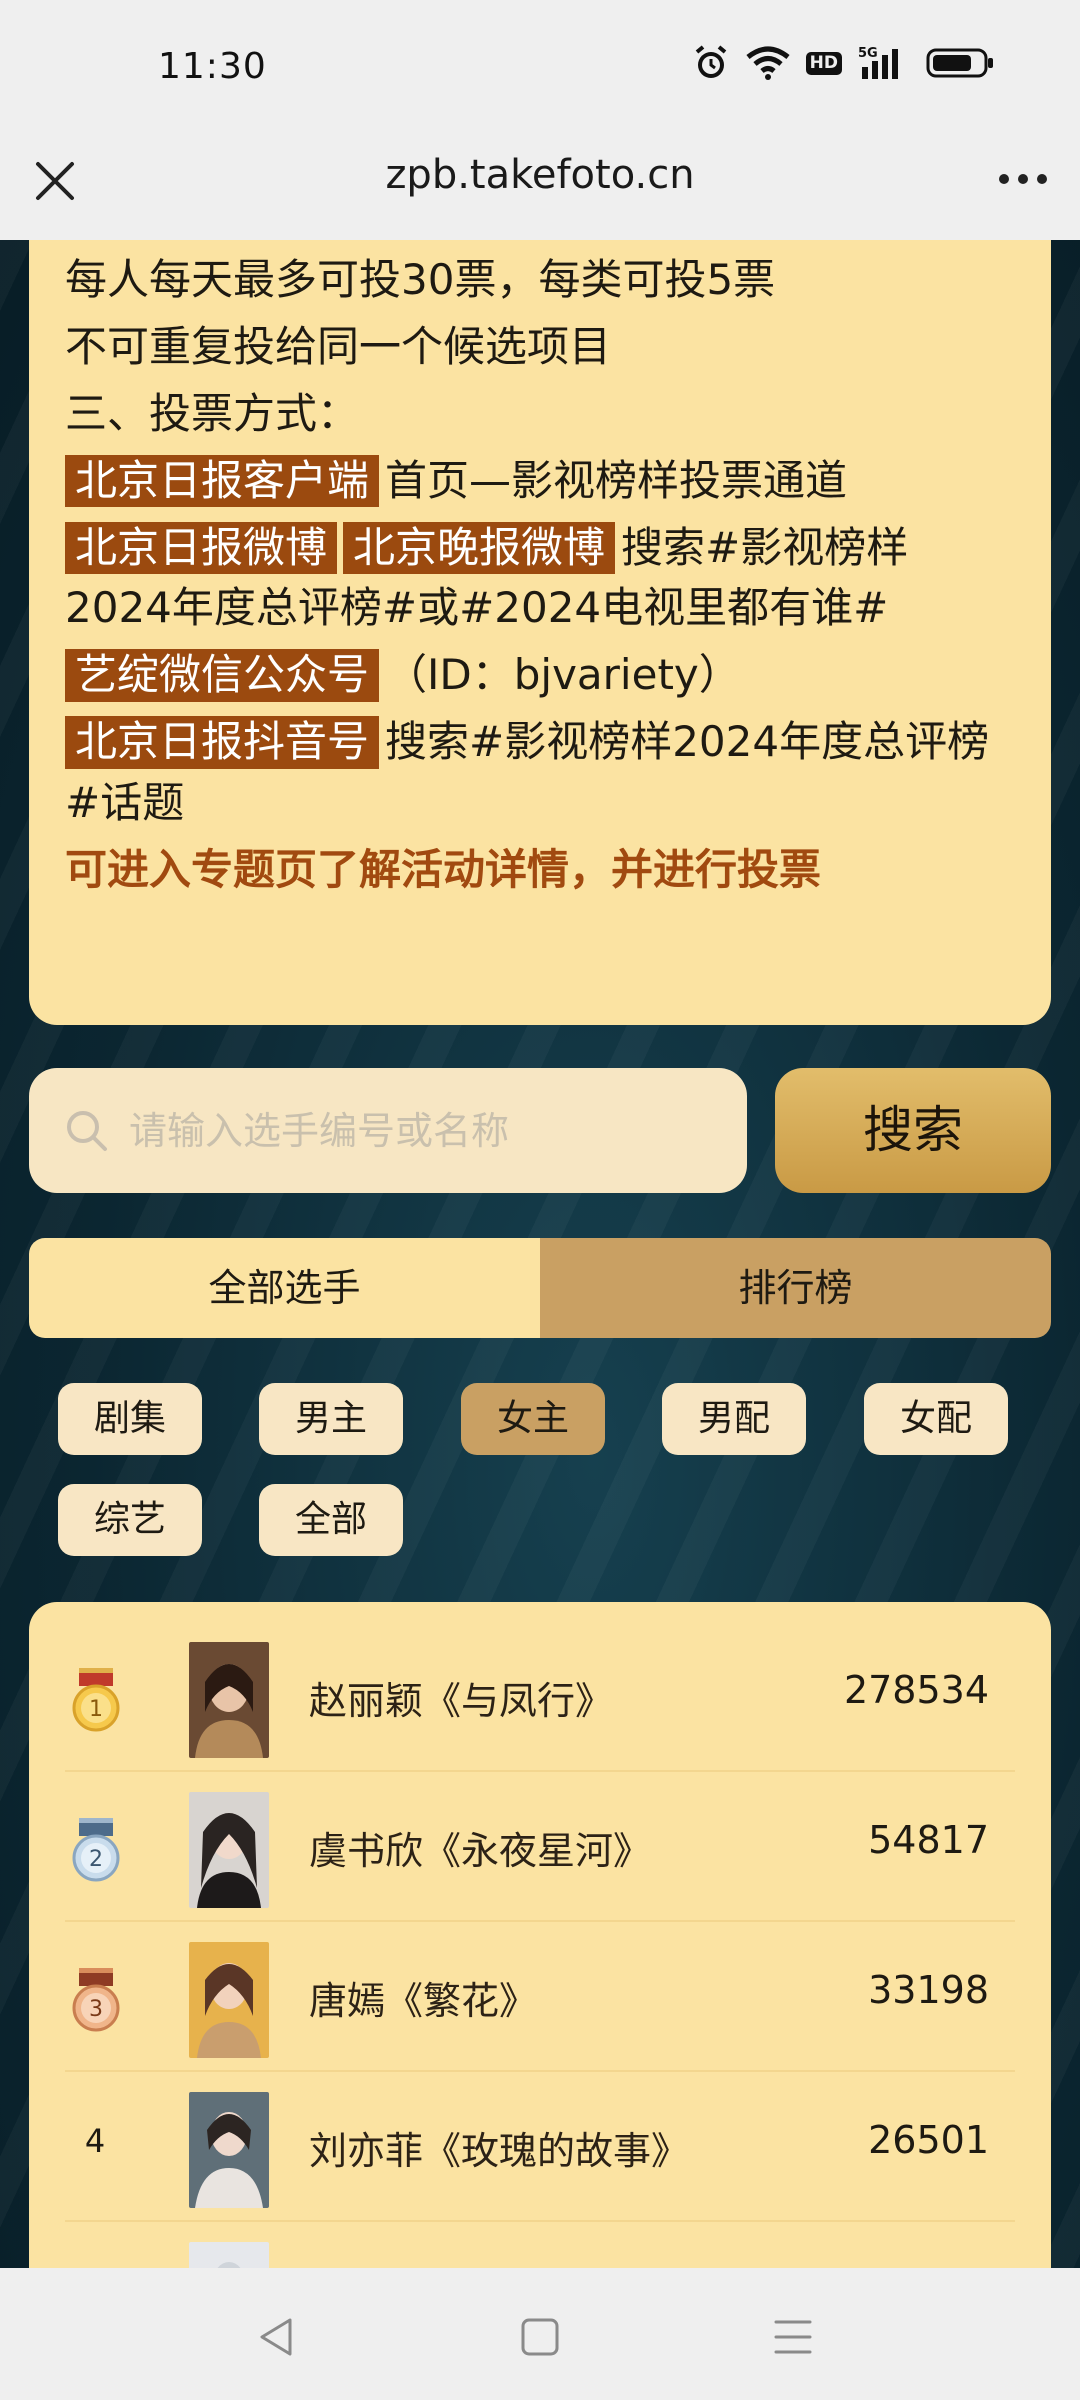 The height and width of the screenshot is (2400, 1080). Describe the element at coordinates (540, 1997) in the screenshot. I see `ranking-row: 3 唐嫣《繁花》 33198` at that location.